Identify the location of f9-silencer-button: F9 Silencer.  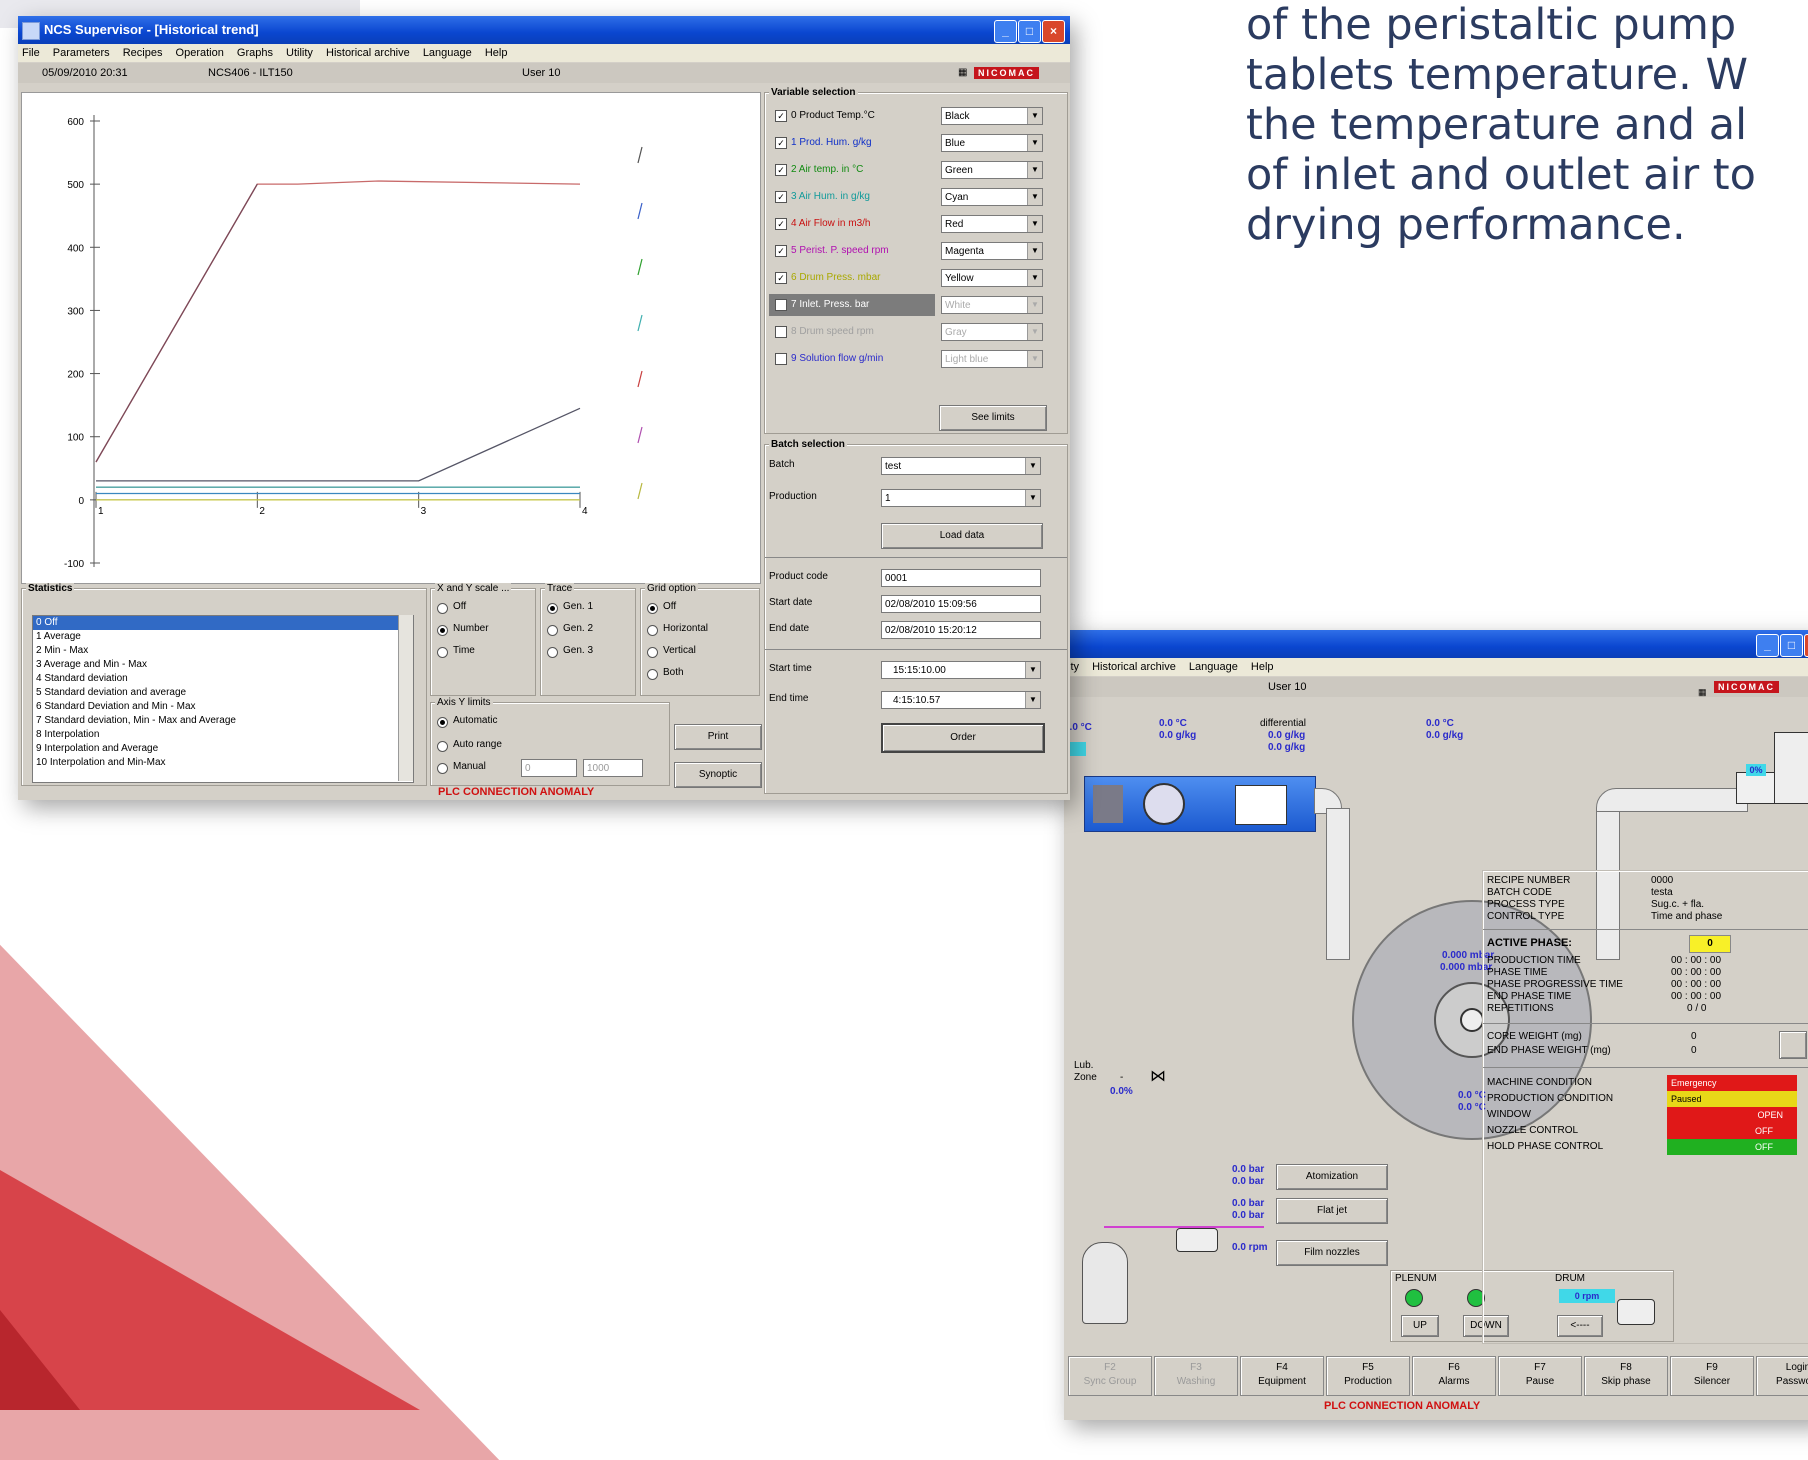
(1712, 1376).